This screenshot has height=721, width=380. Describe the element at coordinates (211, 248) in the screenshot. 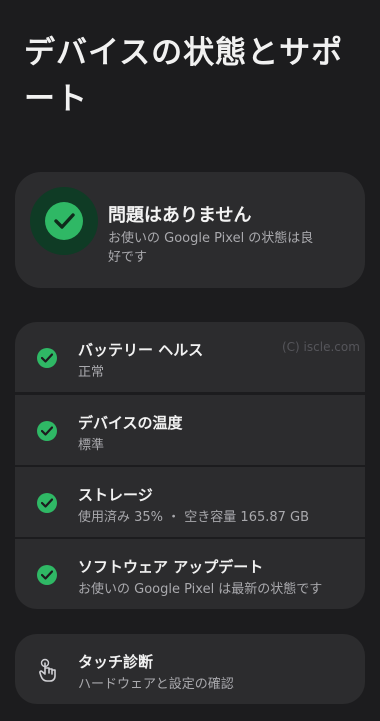

I see `status-description: お使いの Google Pixel の状態は良好です` at that location.